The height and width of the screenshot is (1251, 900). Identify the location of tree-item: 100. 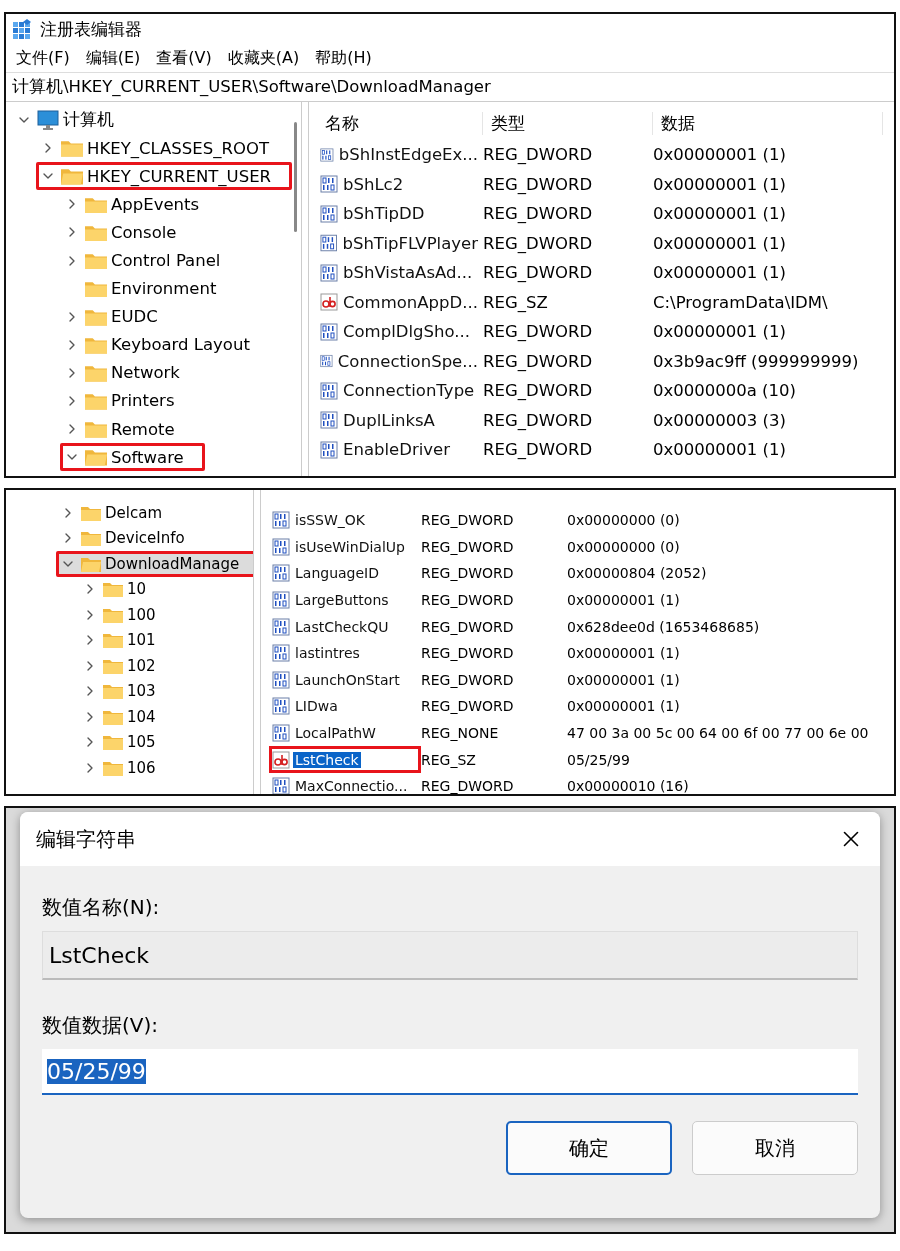
(120, 615).